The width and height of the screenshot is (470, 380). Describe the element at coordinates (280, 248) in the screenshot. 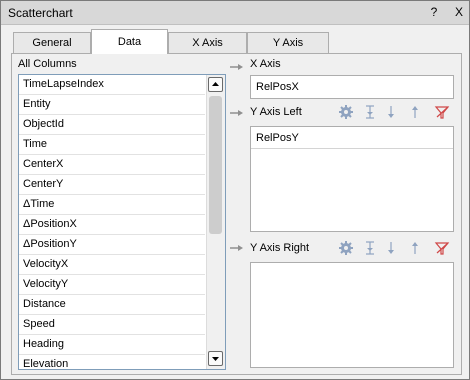

I see `y-axis-right-label: Y Axis Right` at that location.